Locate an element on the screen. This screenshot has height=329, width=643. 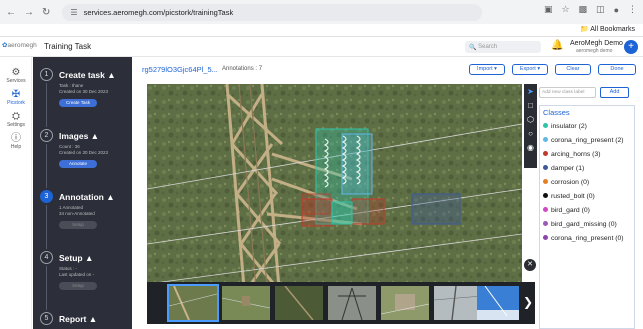
class-label: insulator (2) is located at coordinates (569, 126).